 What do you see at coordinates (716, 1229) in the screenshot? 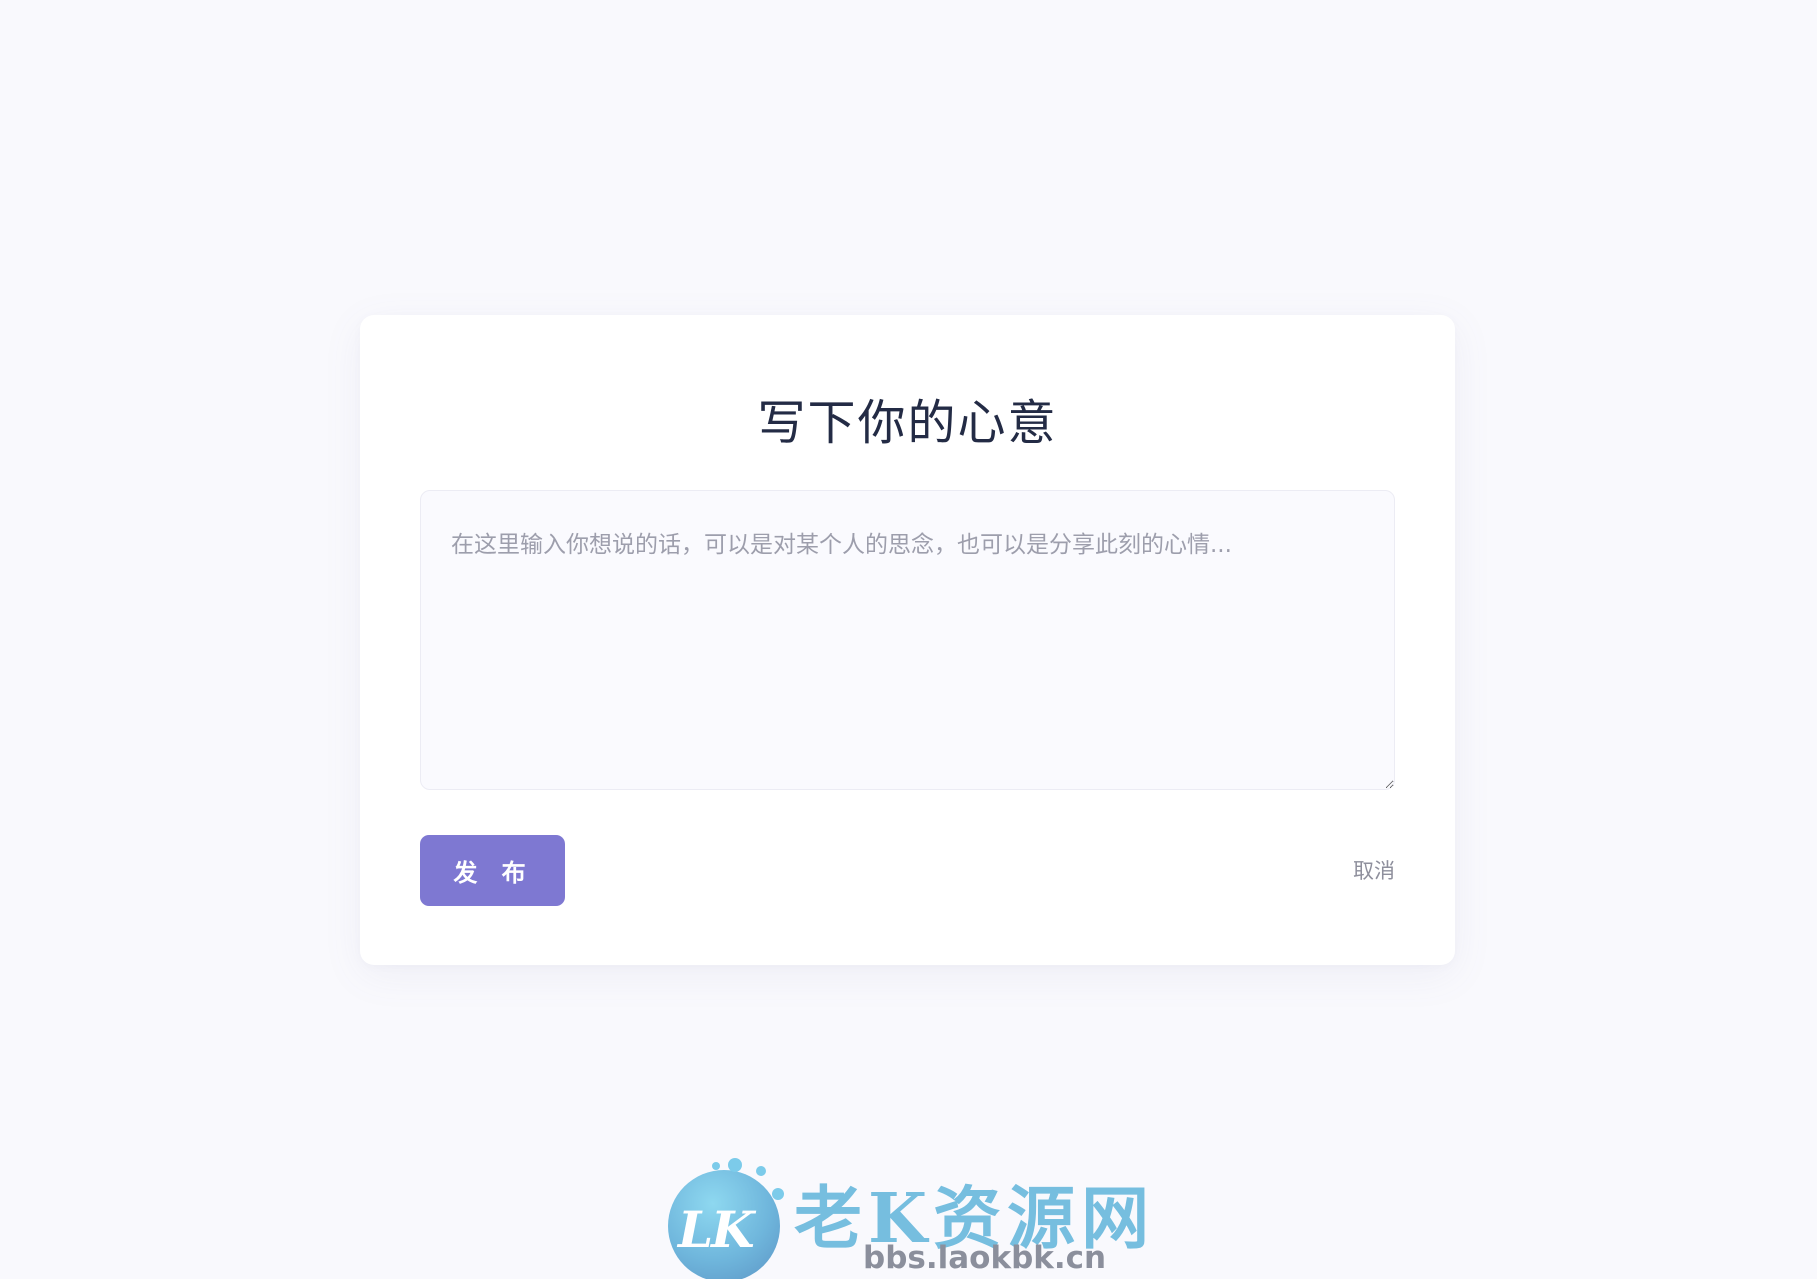
I see `watermark-logo-text: LK` at bounding box center [716, 1229].